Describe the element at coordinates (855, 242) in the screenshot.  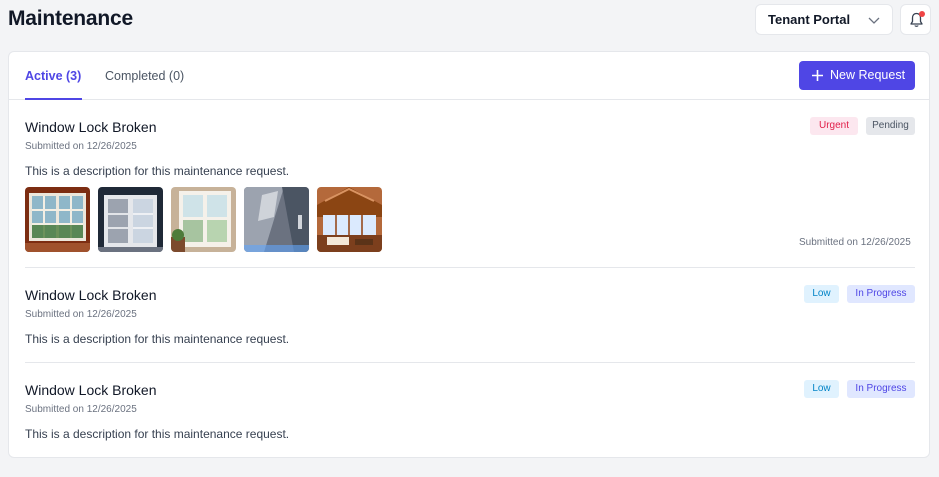
I see `request-footer-date: Submitted on 12/26/2025` at that location.